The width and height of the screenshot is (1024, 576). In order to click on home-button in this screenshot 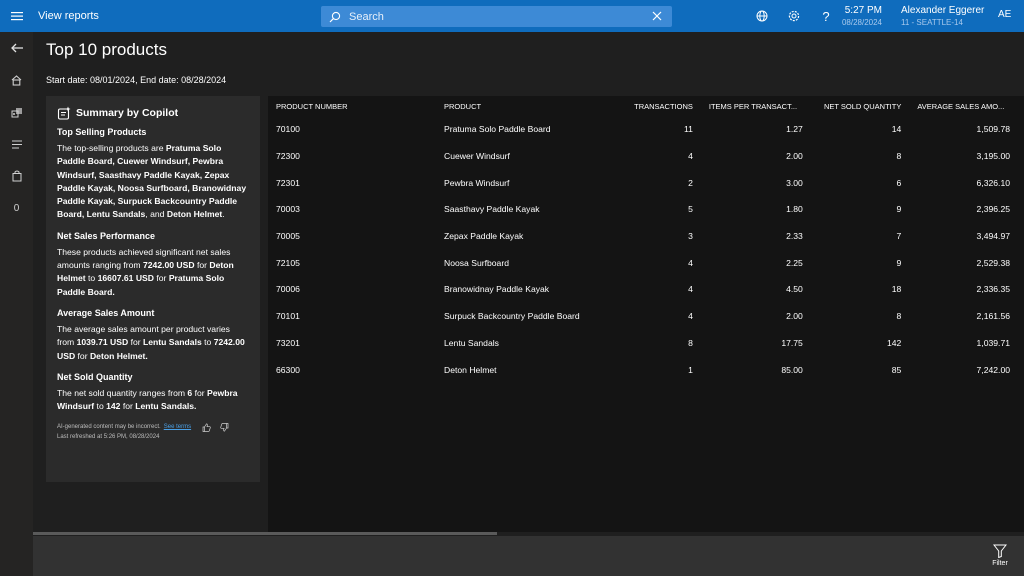, I will do `click(16, 80)`.